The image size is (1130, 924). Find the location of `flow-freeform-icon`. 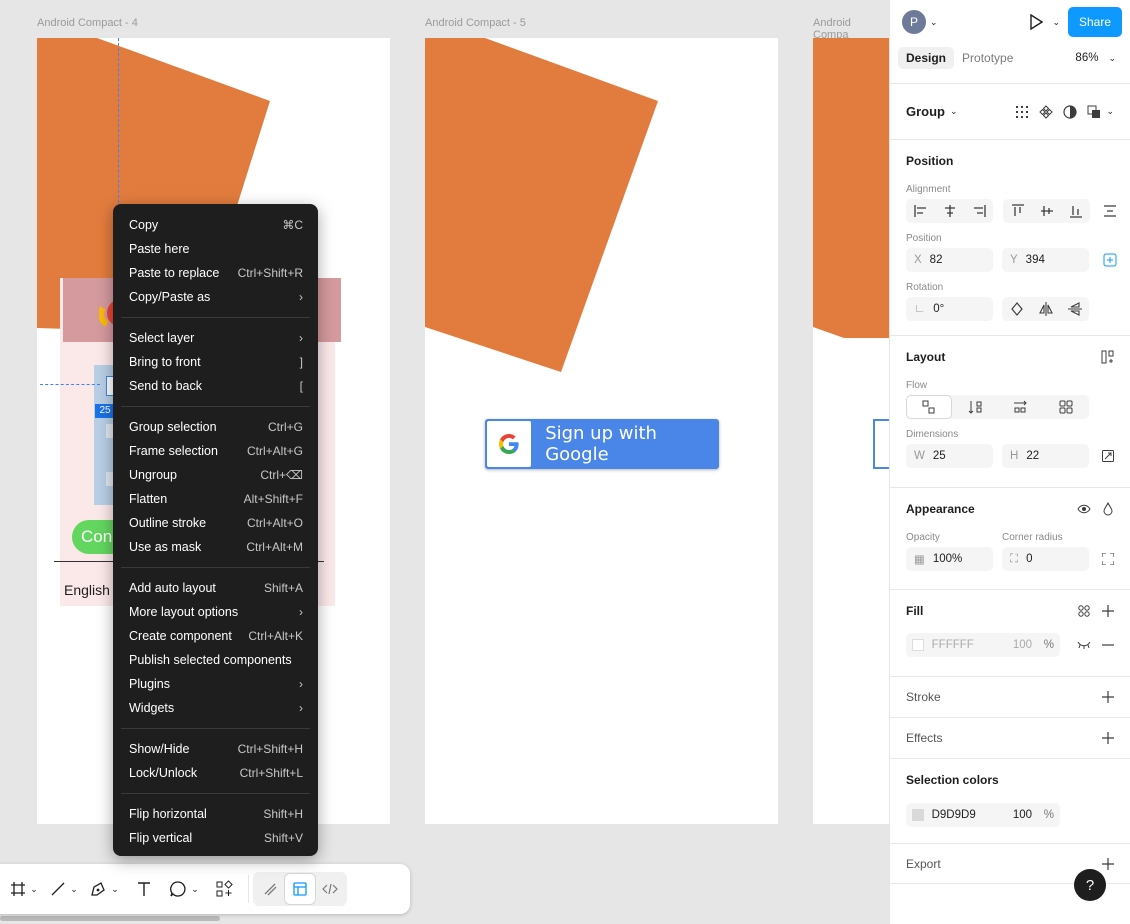

flow-freeform-icon is located at coordinates (929, 407).